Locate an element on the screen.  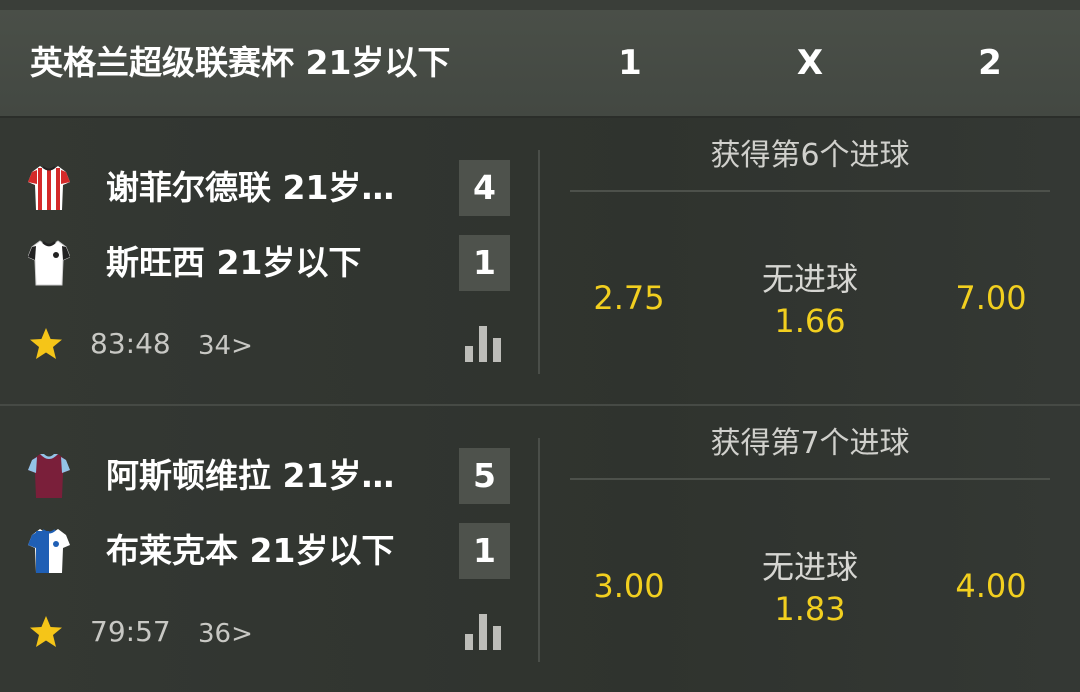
home-score: 5 is located at coordinates (484, 476).